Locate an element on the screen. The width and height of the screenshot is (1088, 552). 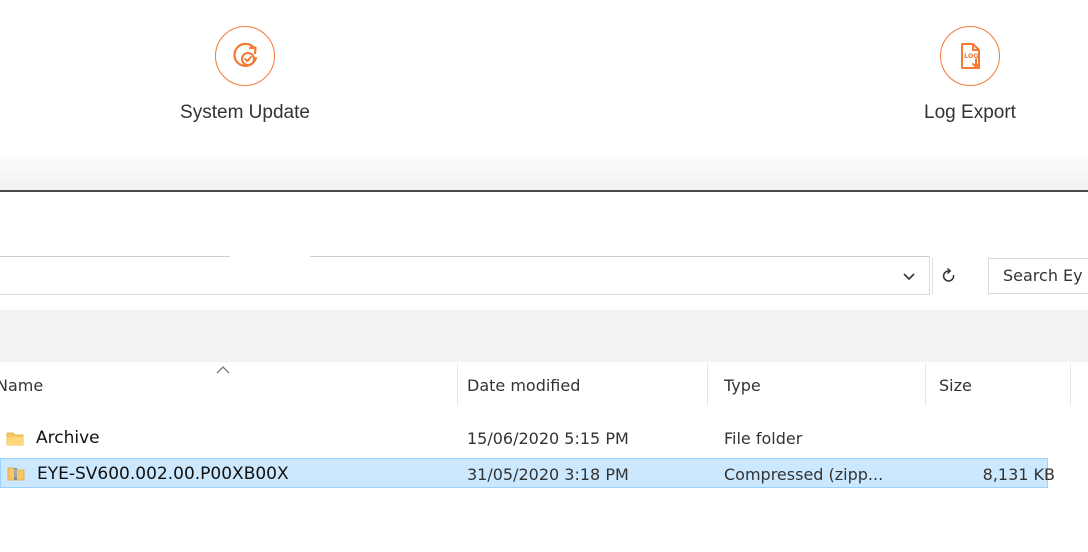
file-row-archive: Archive 15/06/2020 5:15 PM File folder is located at coordinates (524, 438).